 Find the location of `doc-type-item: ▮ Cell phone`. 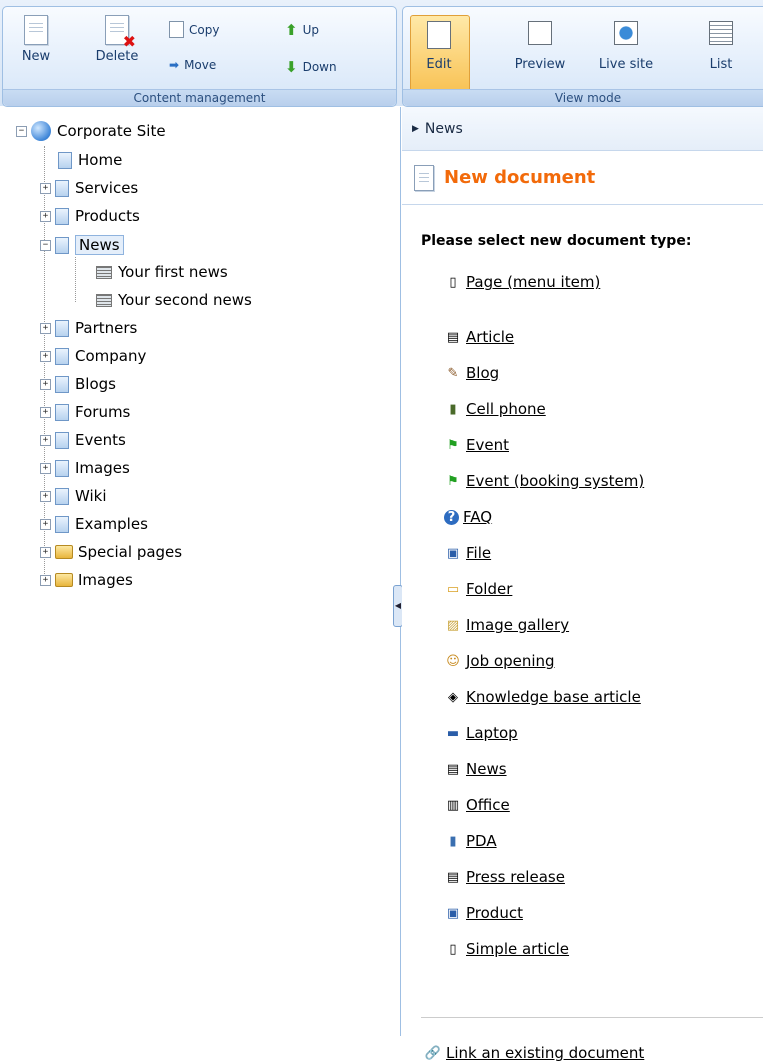

doc-type-item: ▮ Cell phone is located at coordinates (495, 409).